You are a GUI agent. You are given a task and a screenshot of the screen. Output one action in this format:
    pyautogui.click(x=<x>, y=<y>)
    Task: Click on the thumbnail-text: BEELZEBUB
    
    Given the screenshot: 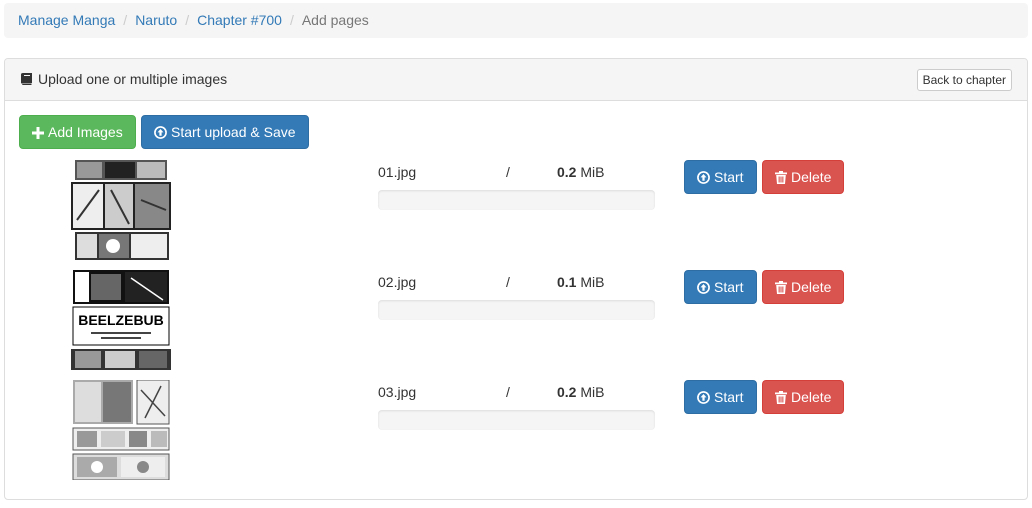 What is the action you would take?
    pyautogui.click(x=121, y=320)
    